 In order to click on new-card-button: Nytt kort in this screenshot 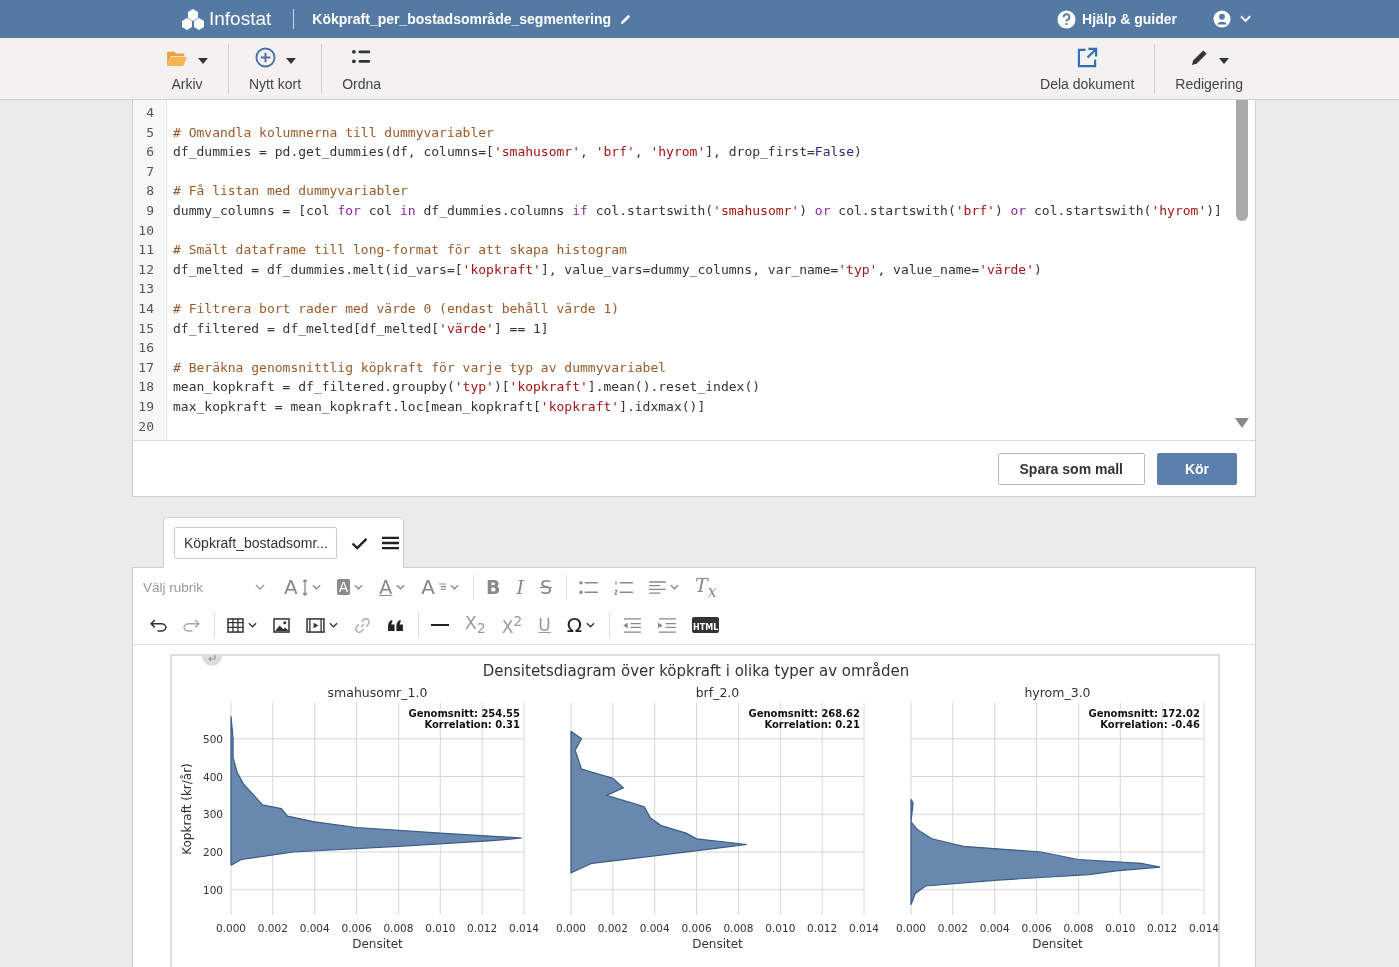, I will do `click(275, 68)`.